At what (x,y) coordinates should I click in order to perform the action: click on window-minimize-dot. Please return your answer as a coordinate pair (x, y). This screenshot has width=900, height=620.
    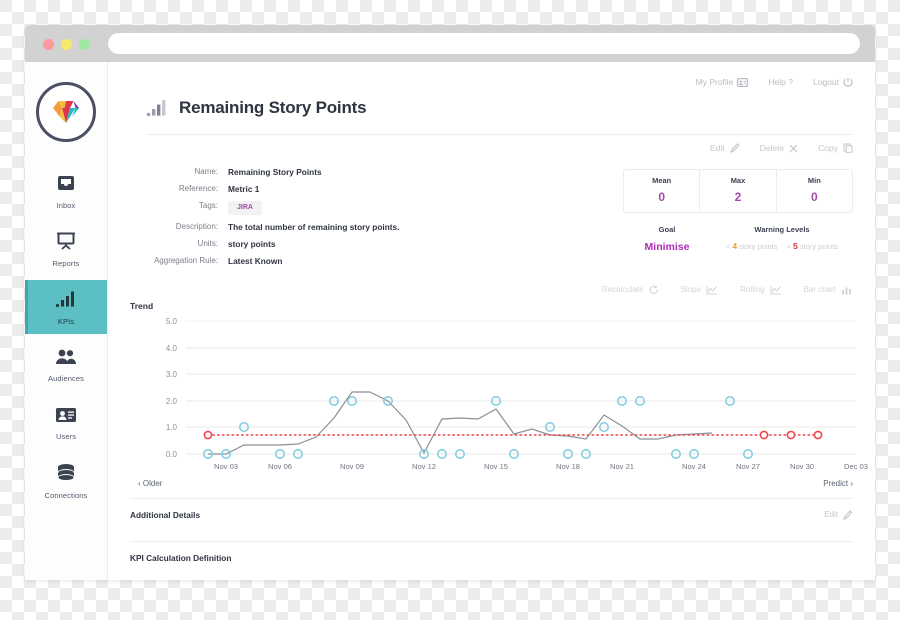
    Looking at the image, I should click on (66, 44).